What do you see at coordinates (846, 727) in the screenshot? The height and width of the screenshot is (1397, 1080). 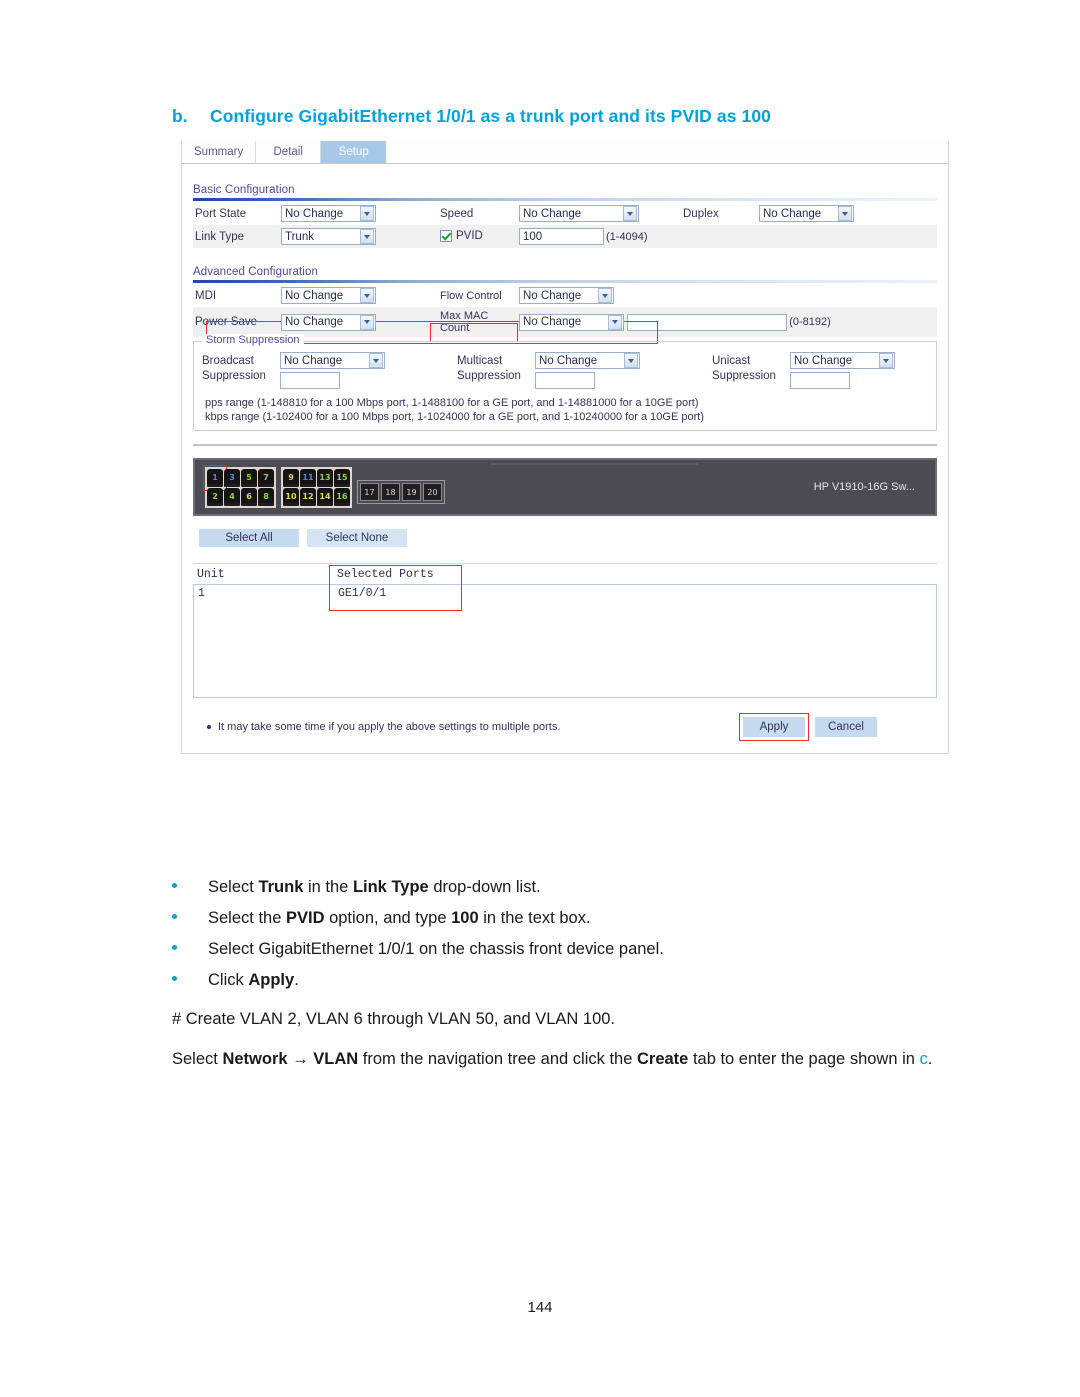 I see `cancel-button: Cancel` at bounding box center [846, 727].